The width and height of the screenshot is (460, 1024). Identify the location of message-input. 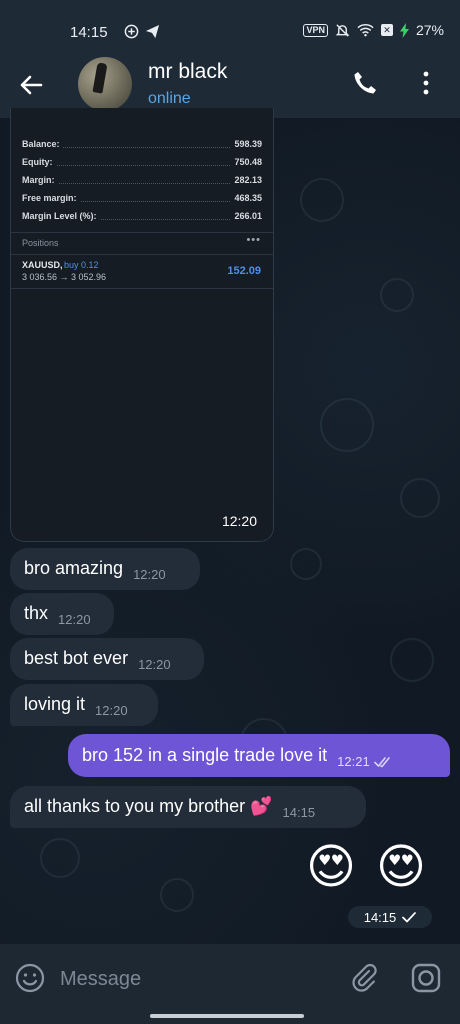
(195, 979).